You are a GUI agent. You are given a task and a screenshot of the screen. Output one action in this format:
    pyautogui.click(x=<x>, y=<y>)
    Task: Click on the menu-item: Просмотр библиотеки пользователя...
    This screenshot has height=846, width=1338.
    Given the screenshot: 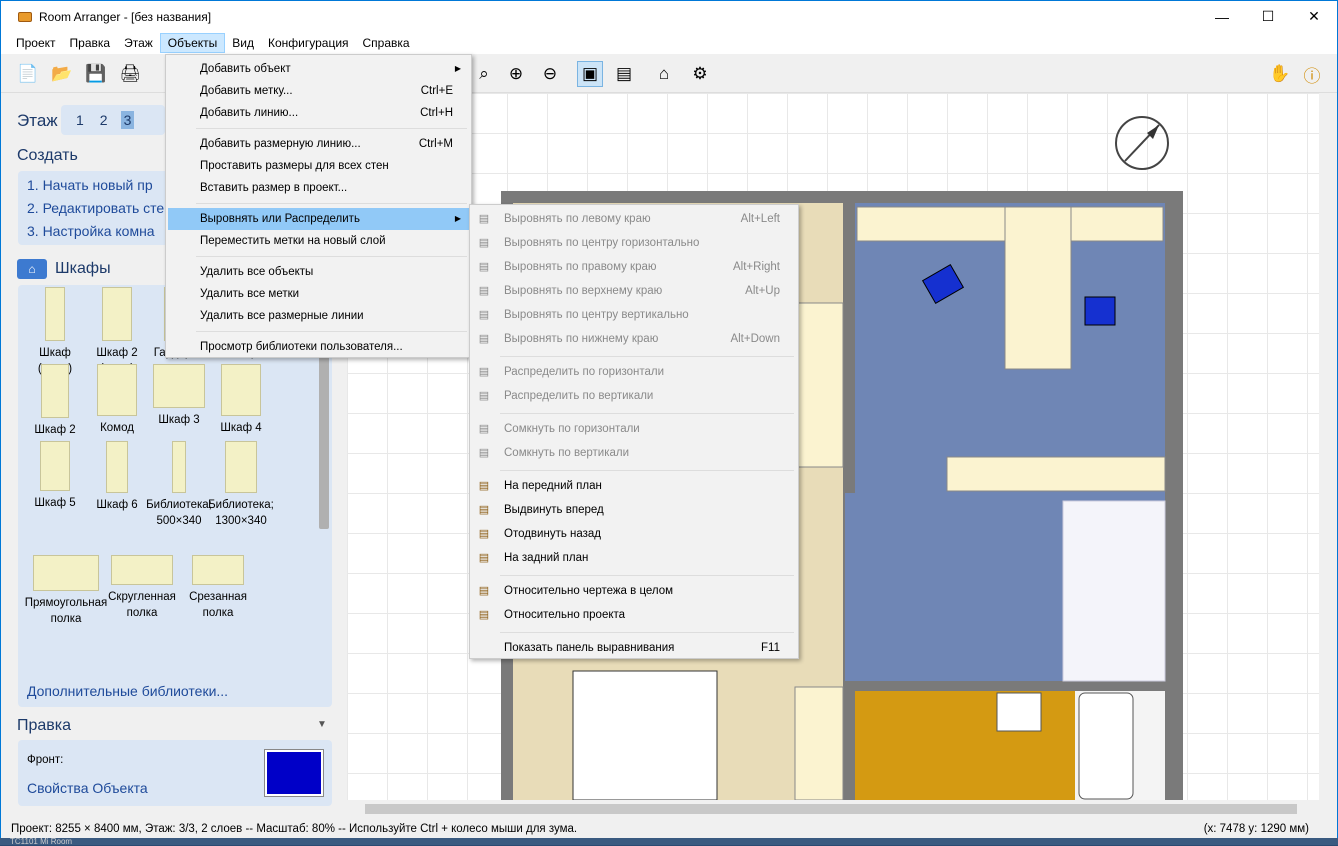 What is the action you would take?
    pyautogui.click(x=318, y=347)
    